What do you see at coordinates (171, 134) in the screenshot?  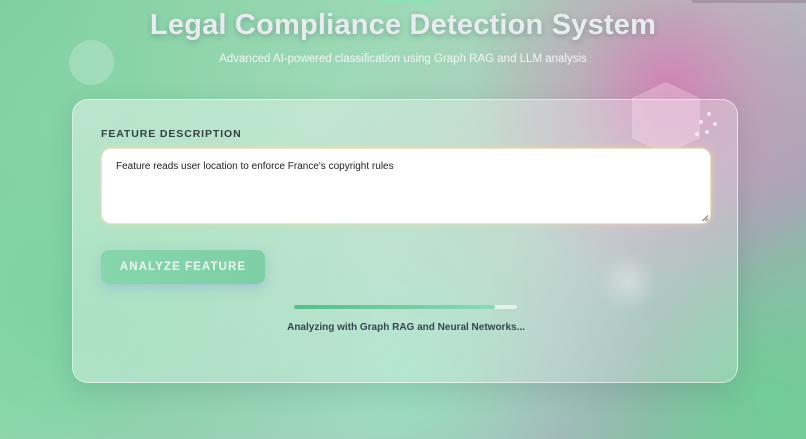 I see `feature-description-label: FEATURE DESCRIPTION` at bounding box center [171, 134].